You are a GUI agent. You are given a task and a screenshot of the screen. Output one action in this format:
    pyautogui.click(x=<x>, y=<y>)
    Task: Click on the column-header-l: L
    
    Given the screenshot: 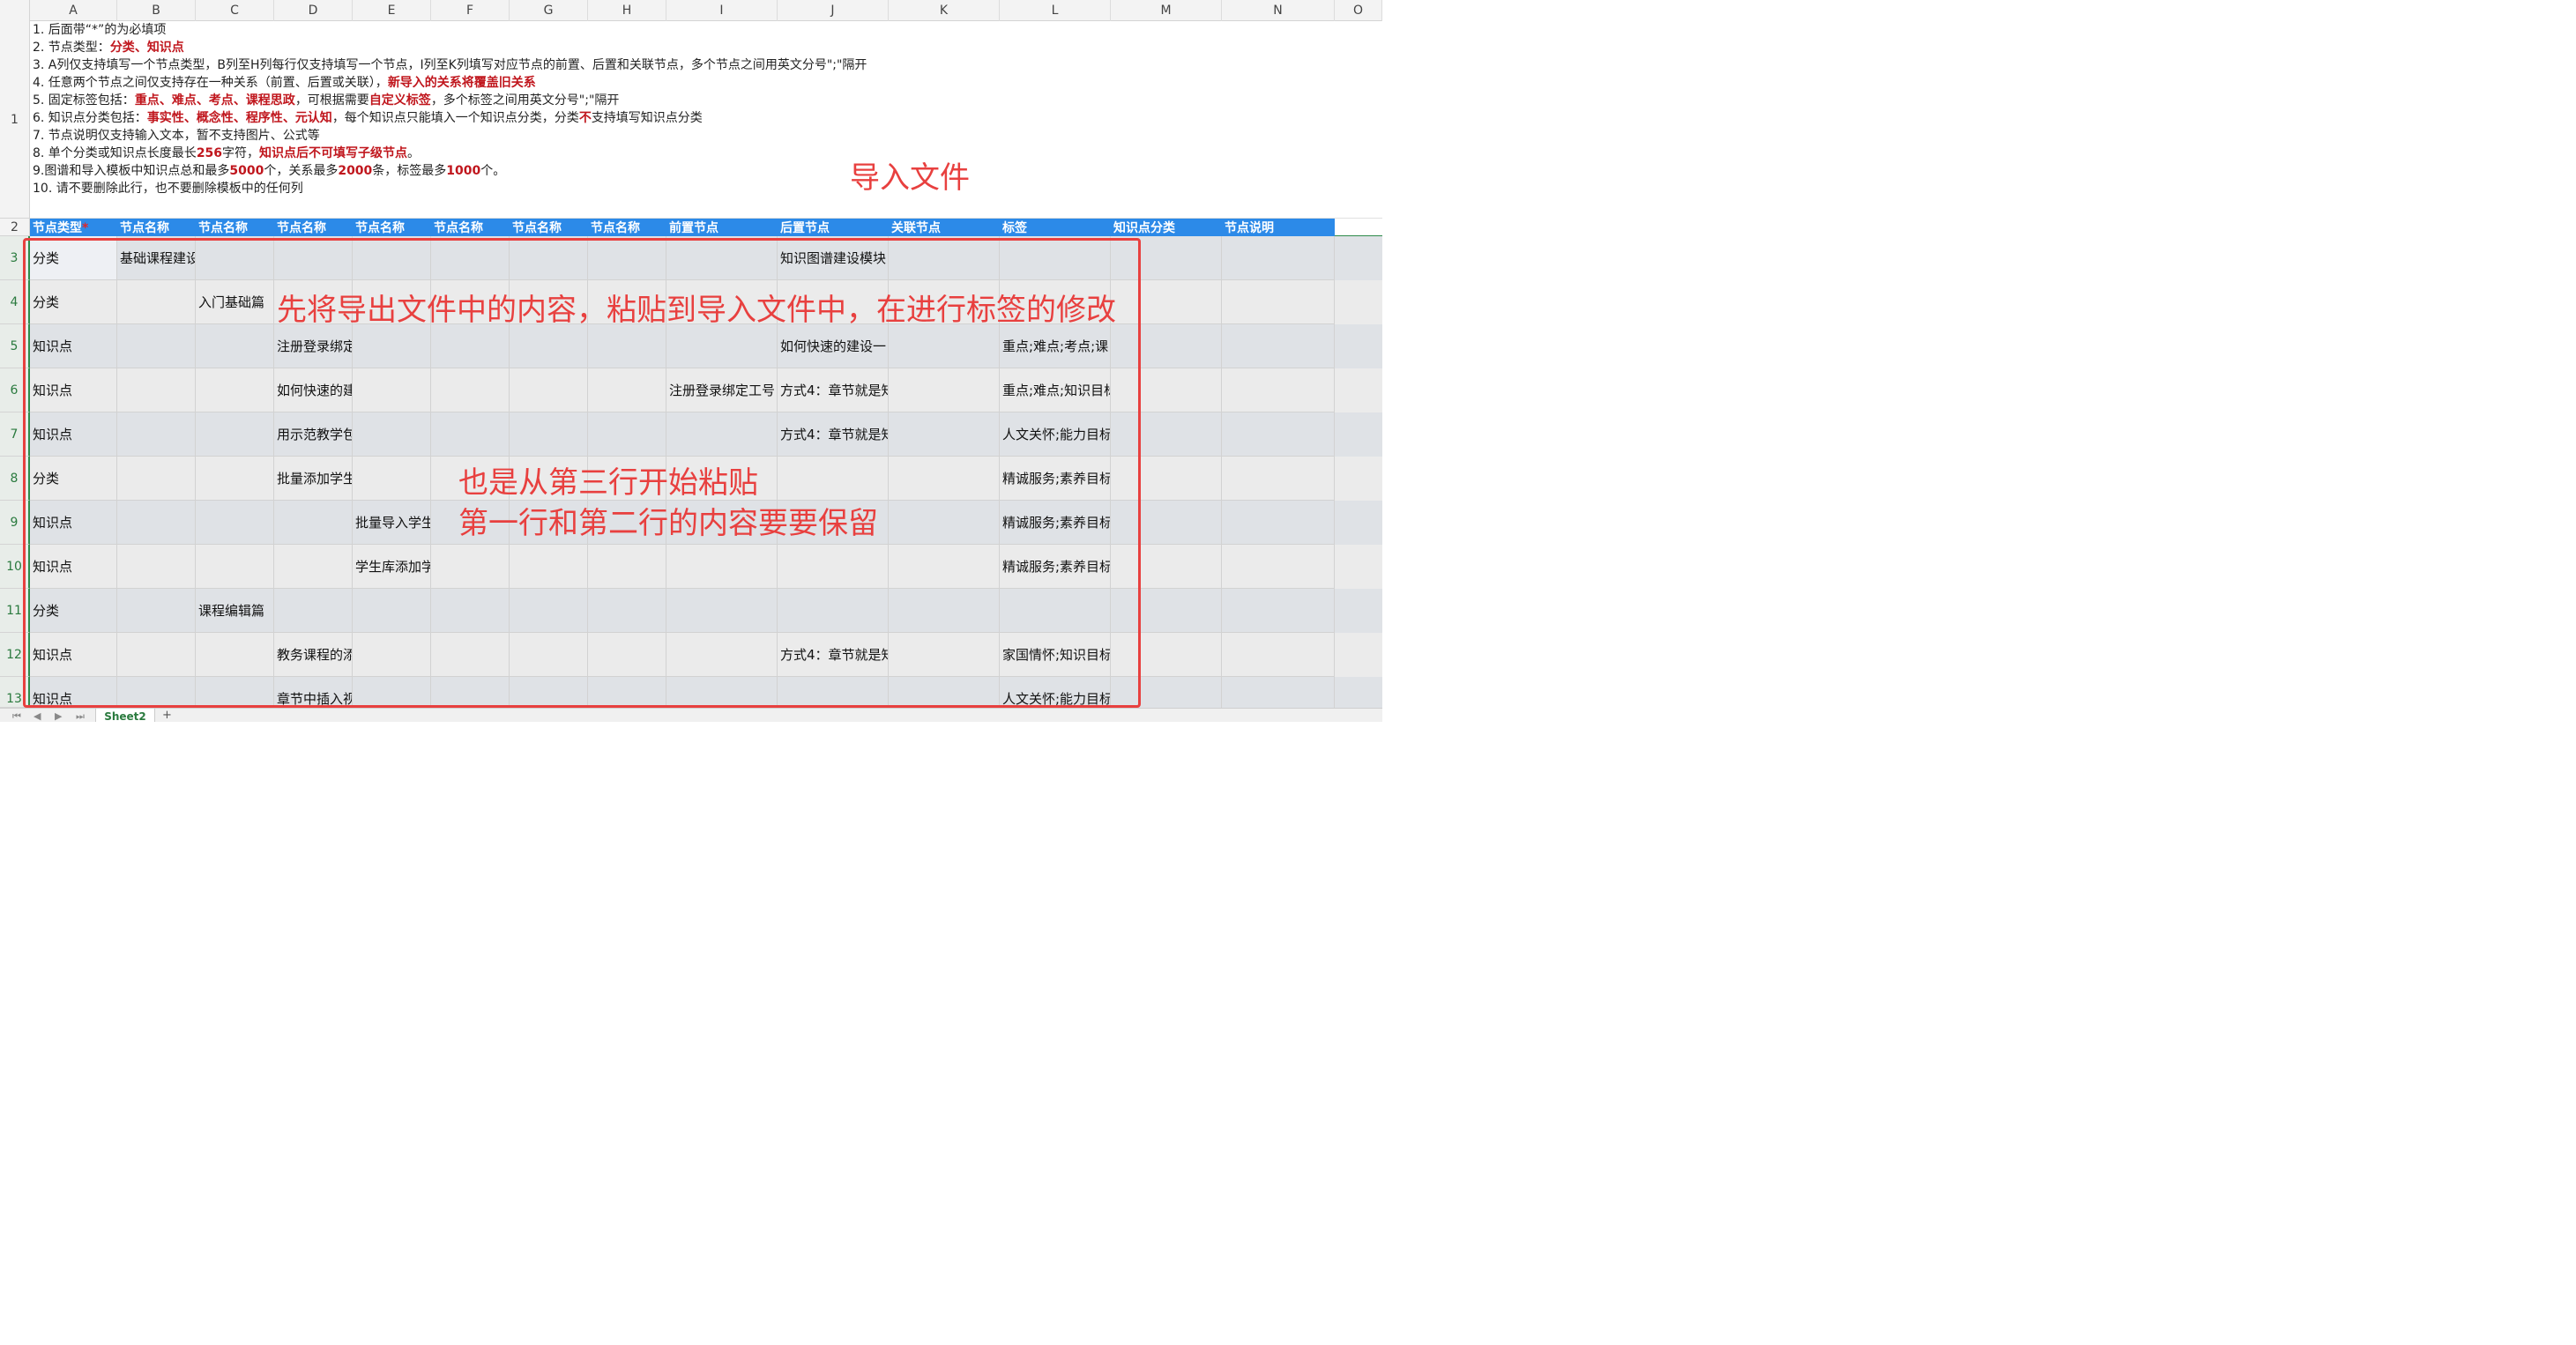 What is the action you would take?
    pyautogui.click(x=1055, y=10)
    